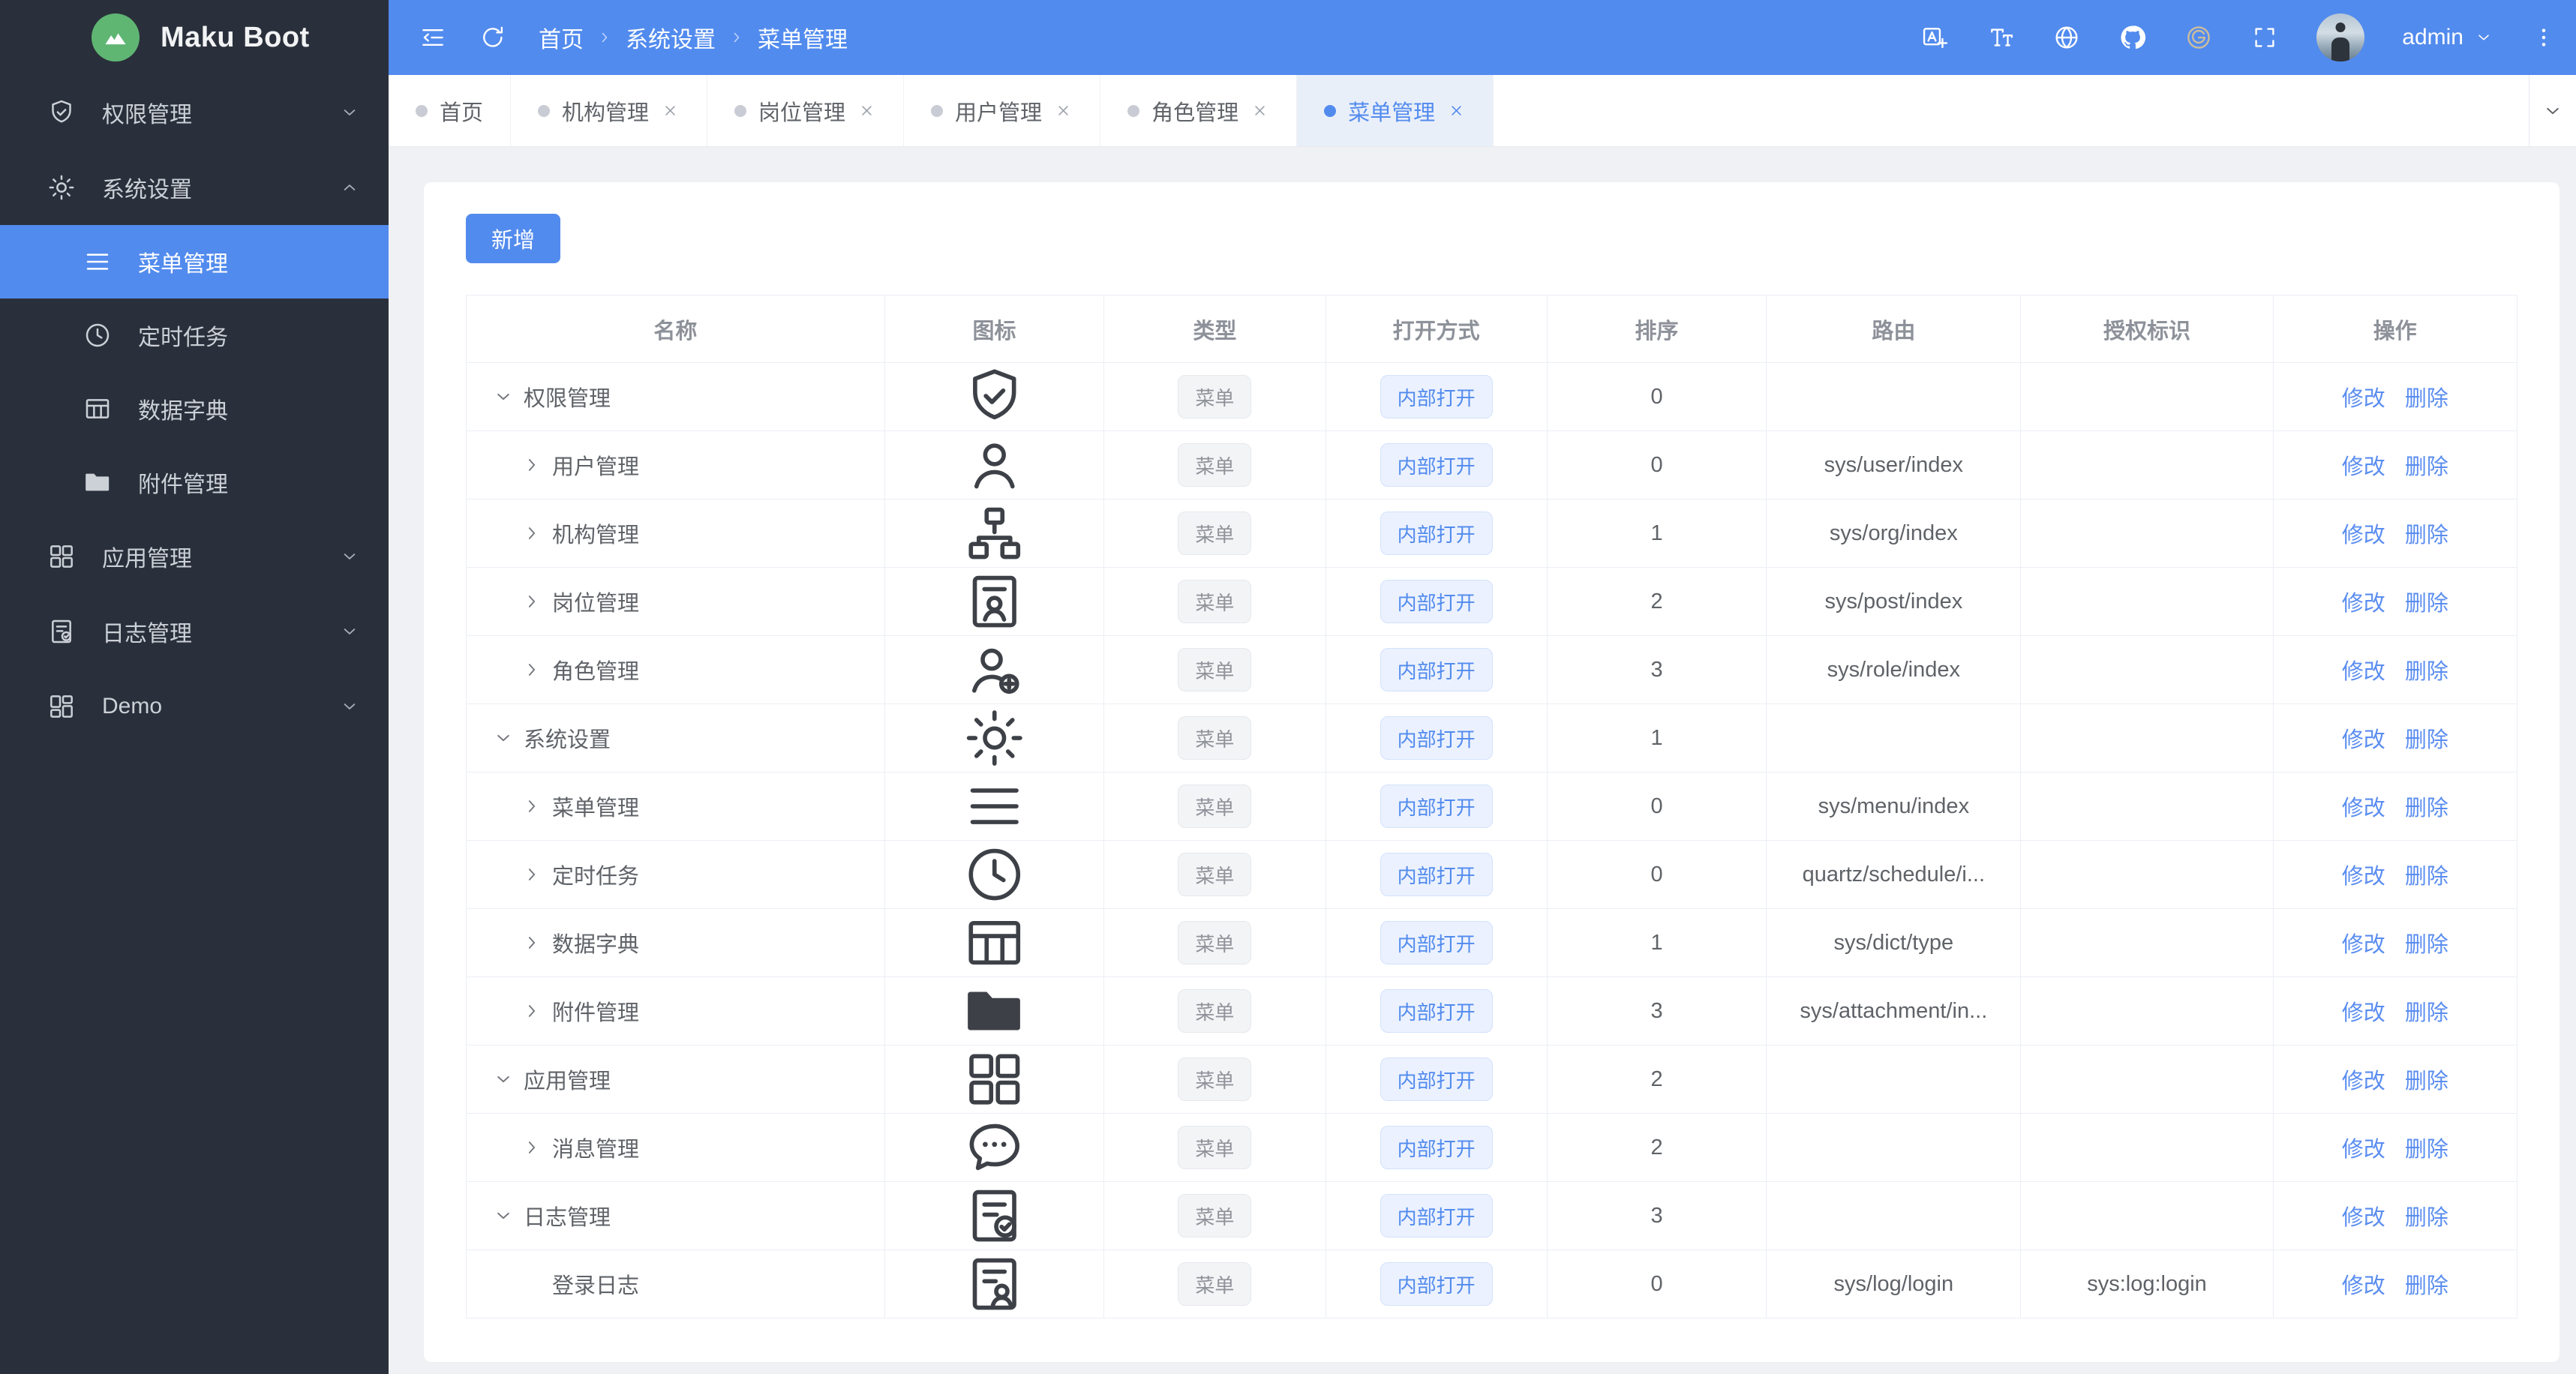 The width and height of the screenshot is (2576, 1374). What do you see at coordinates (606, 112) in the screenshot?
I see `tab-label: 机构管理` at bounding box center [606, 112].